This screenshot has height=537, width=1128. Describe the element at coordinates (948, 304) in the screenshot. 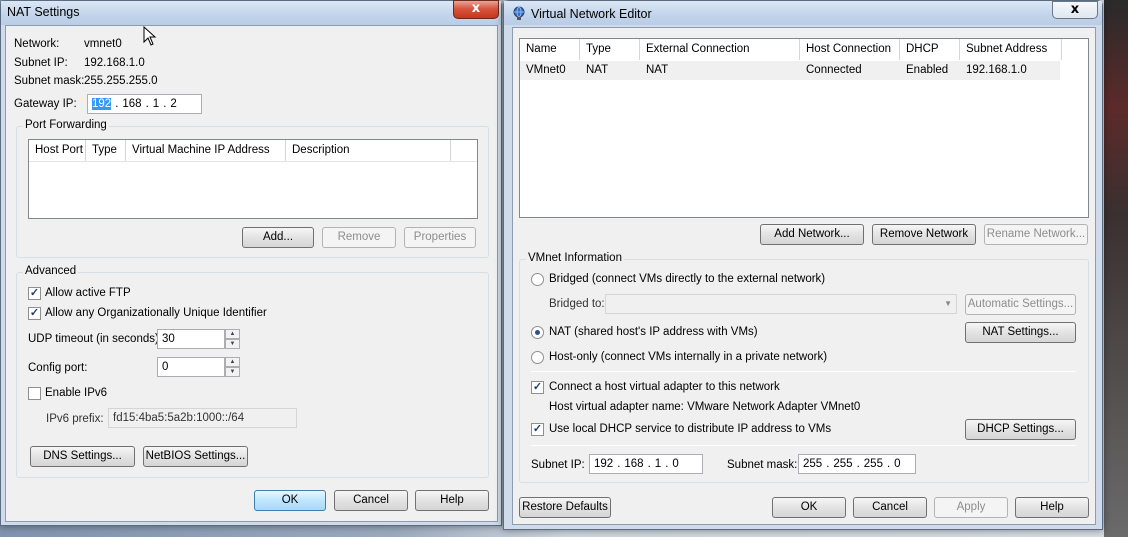

I see `chevron-down-icon: ▼` at that location.